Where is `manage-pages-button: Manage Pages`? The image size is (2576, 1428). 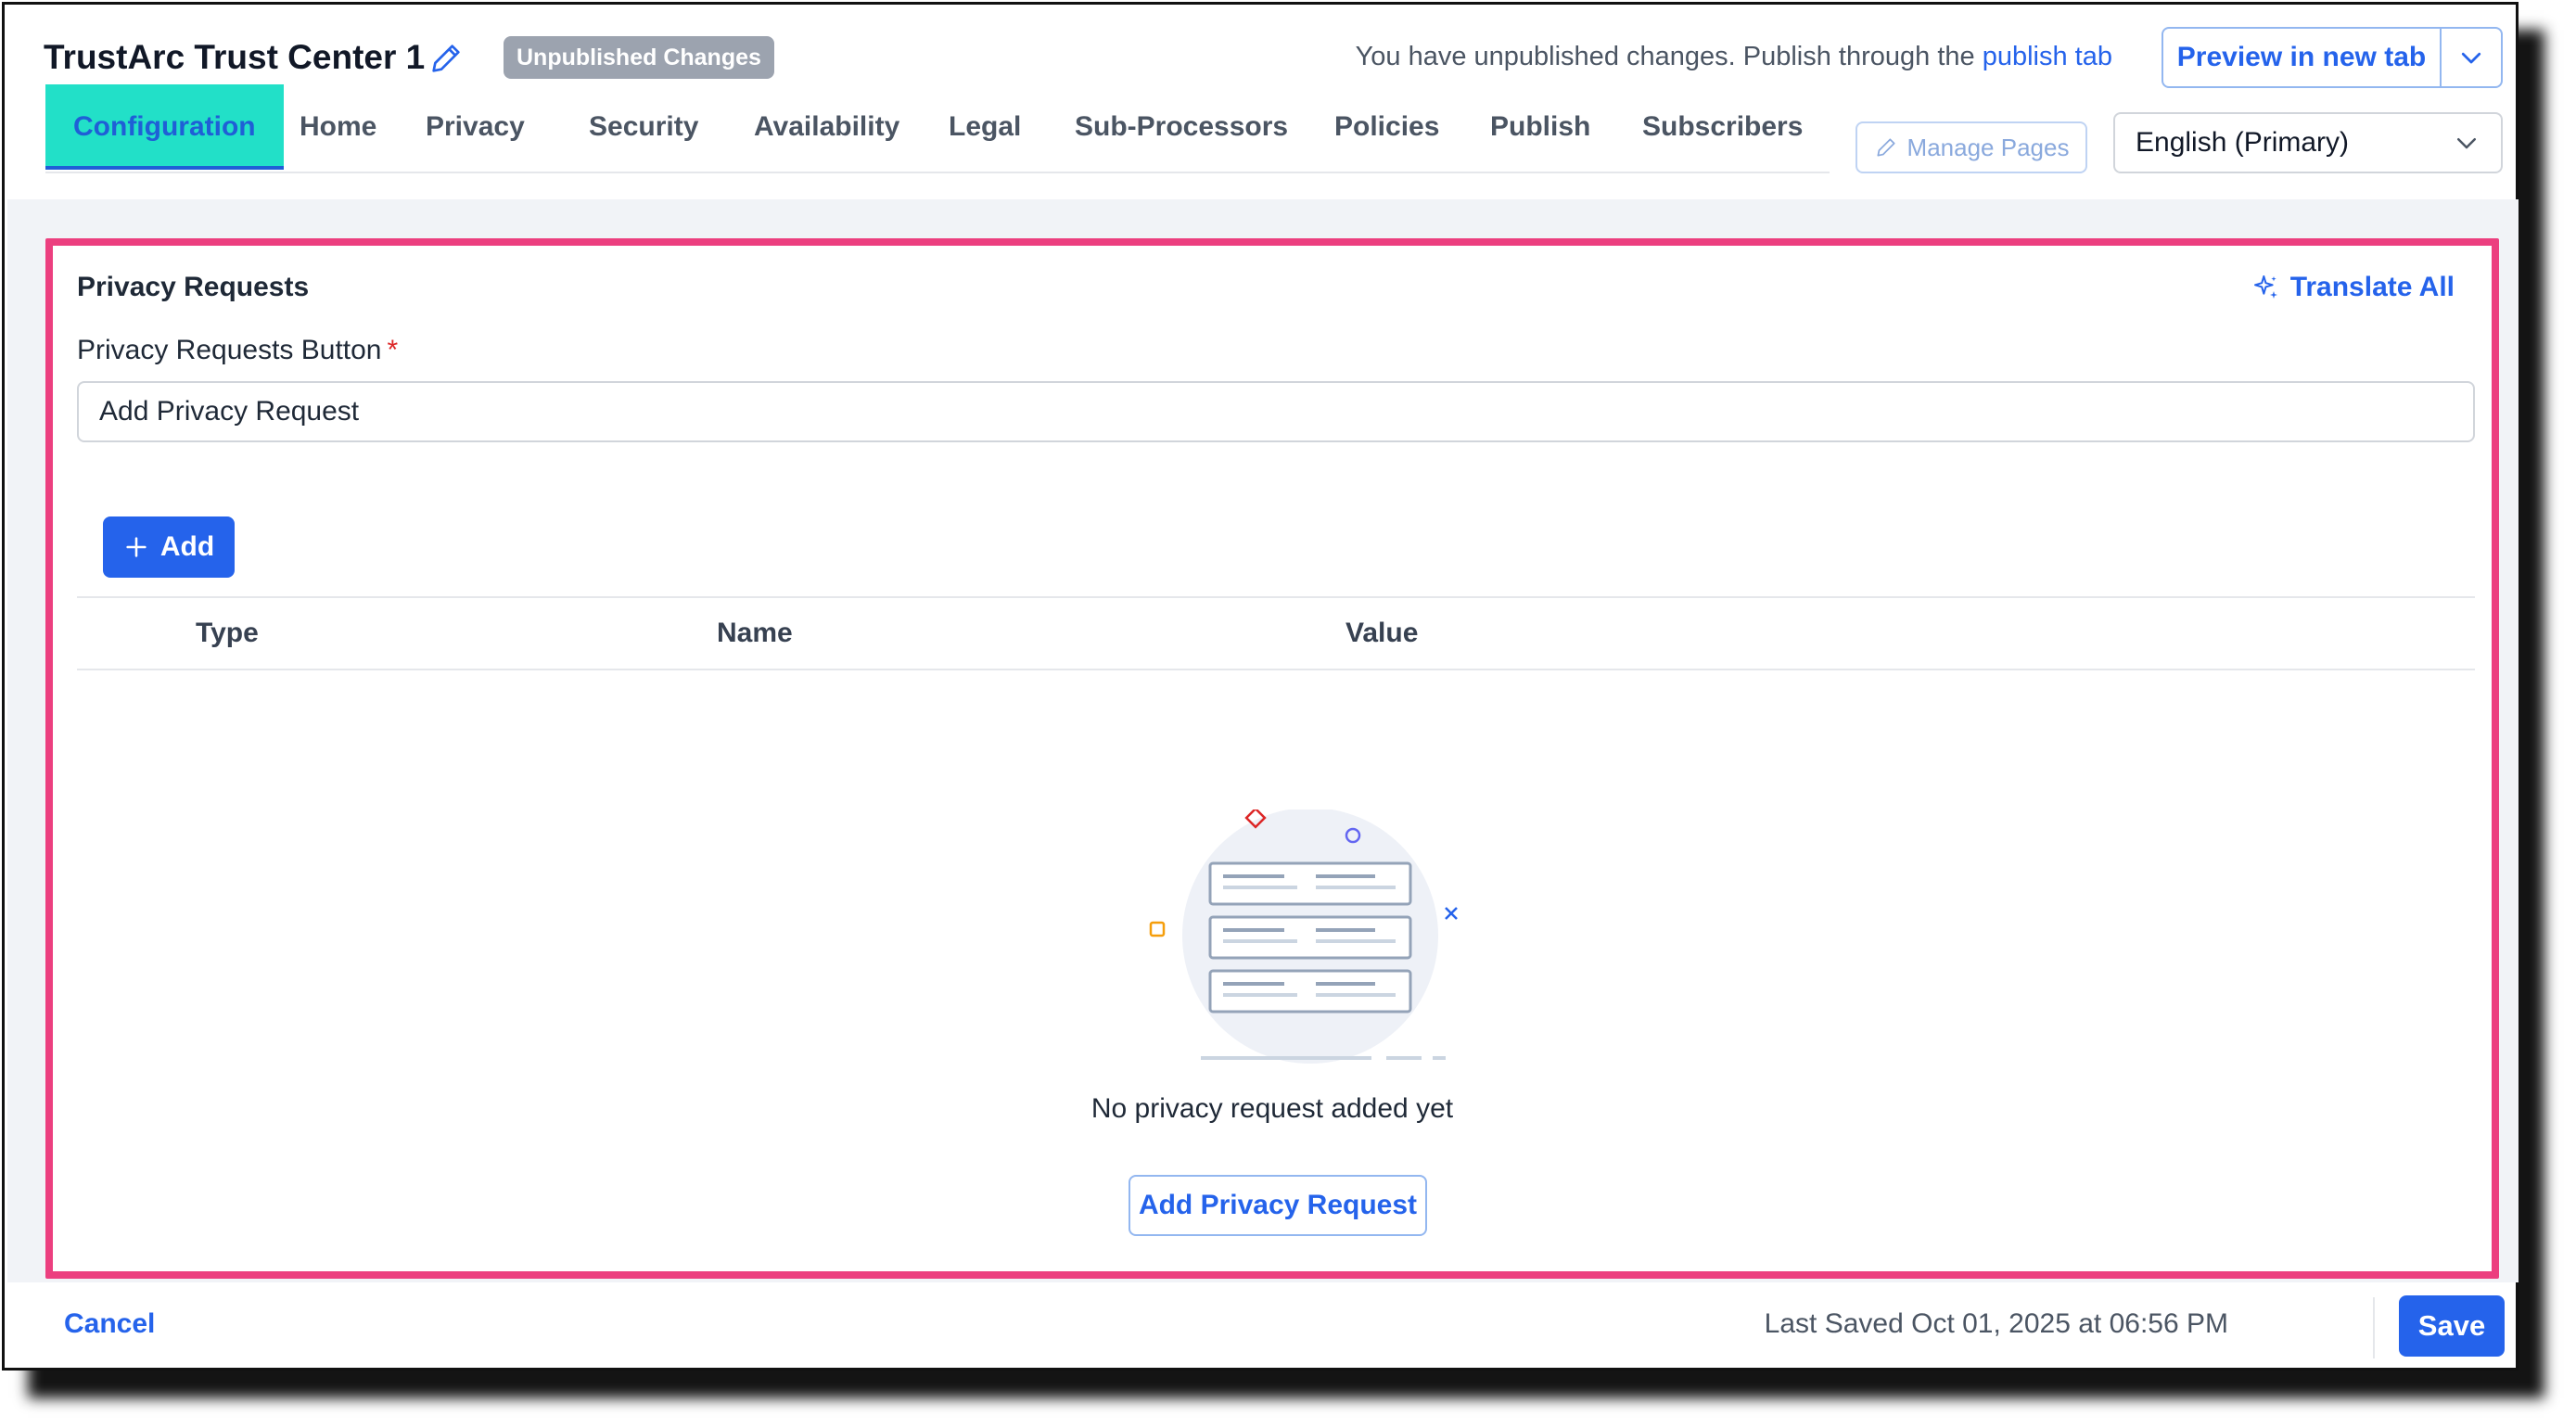 manage-pages-button: Manage Pages is located at coordinates (1971, 147).